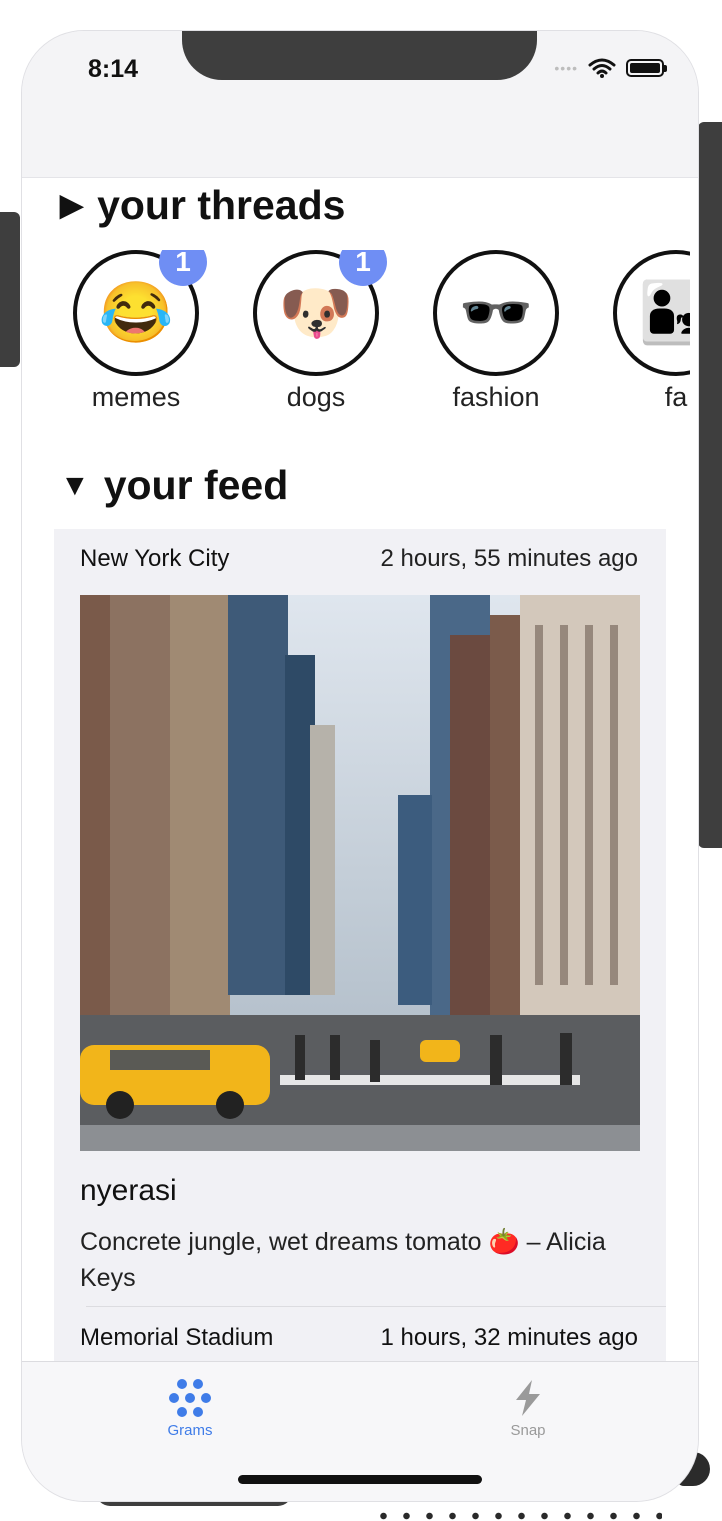 This screenshot has height=1521, width=722. Describe the element at coordinates (360, 1479) in the screenshot. I see `home-indicator` at that location.